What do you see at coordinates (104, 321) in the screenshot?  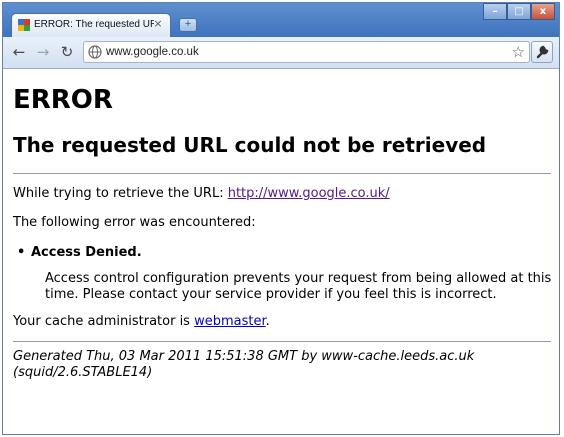 I see `admin-prefix: Your cache administrator is` at bounding box center [104, 321].